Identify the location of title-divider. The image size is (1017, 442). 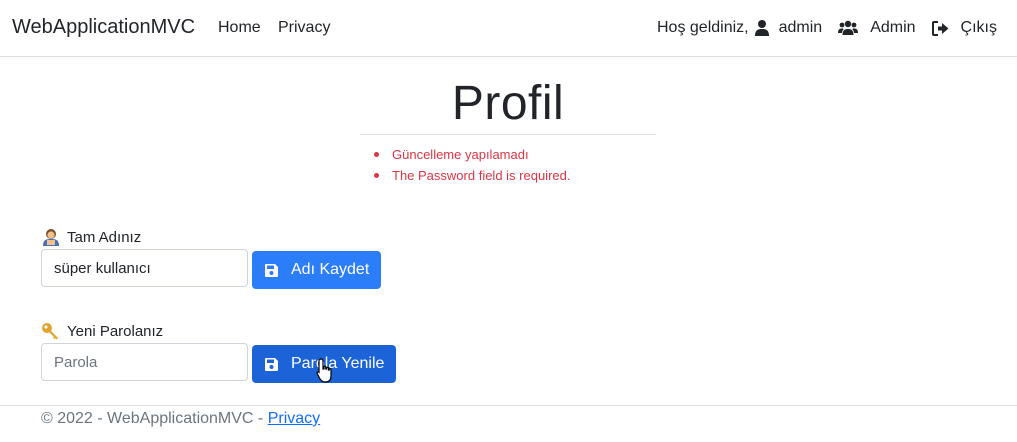
(508, 134).